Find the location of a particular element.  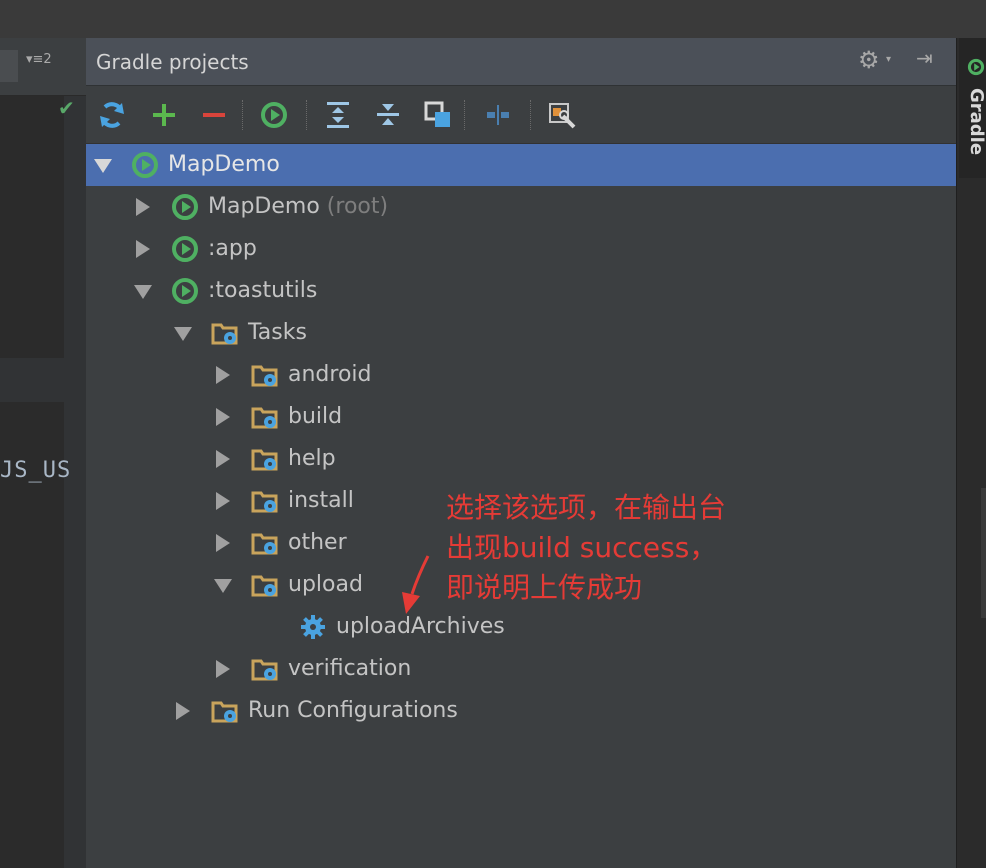

panel-title: Gradle projects is located at coordinates (172, 62).